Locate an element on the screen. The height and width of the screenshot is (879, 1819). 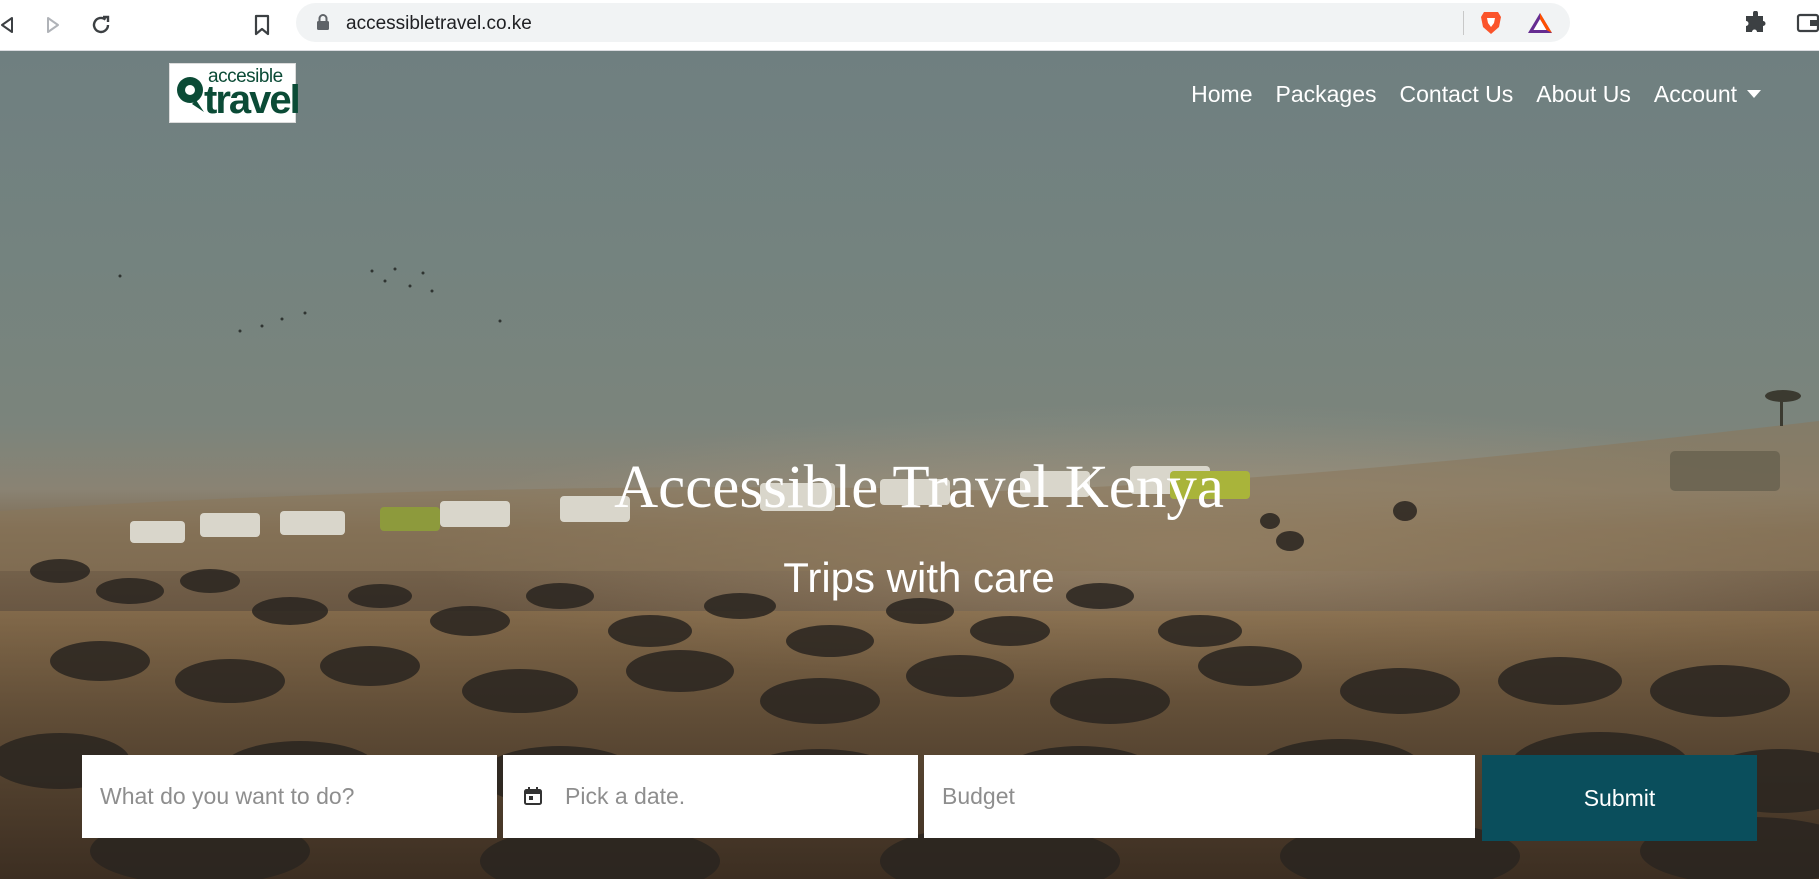
bookmark-icon is located at coordinates (262, 25).